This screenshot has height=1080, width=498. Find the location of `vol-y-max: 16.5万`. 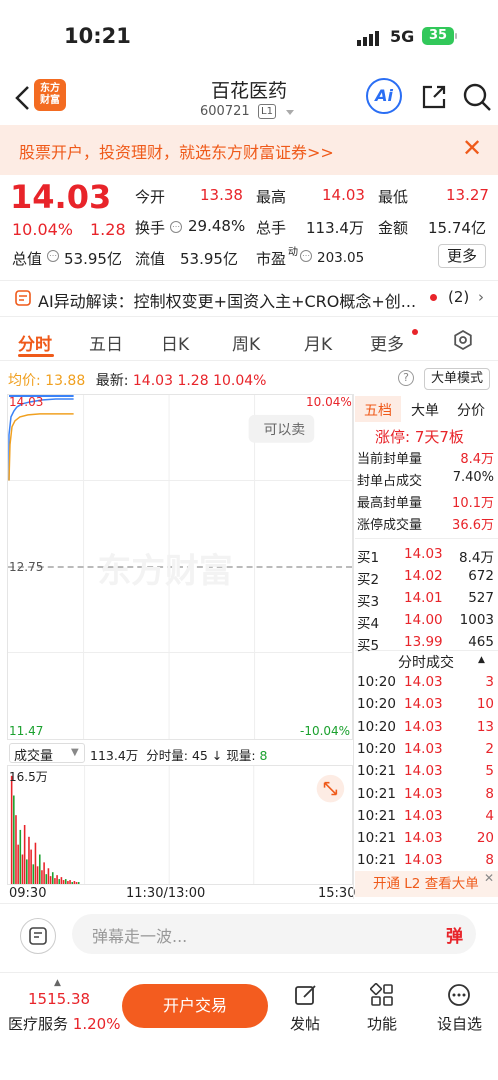

vol-y-max: 16.5万 is located at coordinates (28, 777).